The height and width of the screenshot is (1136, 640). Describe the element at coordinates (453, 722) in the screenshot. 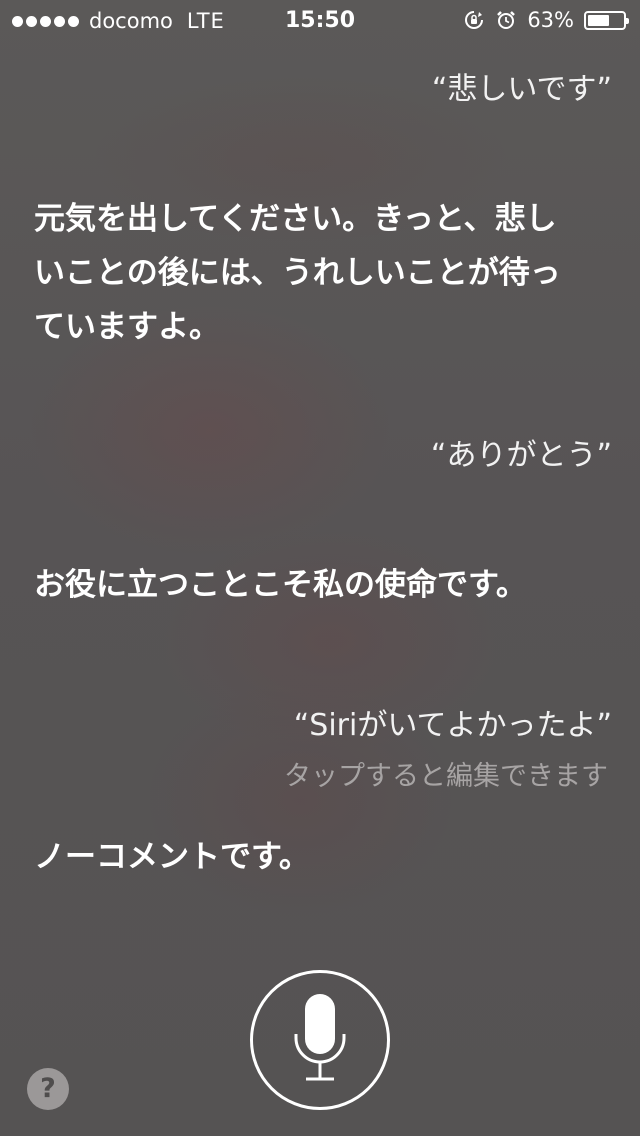

I see `user-utterance-3: “Siriがいてよかったよ”` at that location.